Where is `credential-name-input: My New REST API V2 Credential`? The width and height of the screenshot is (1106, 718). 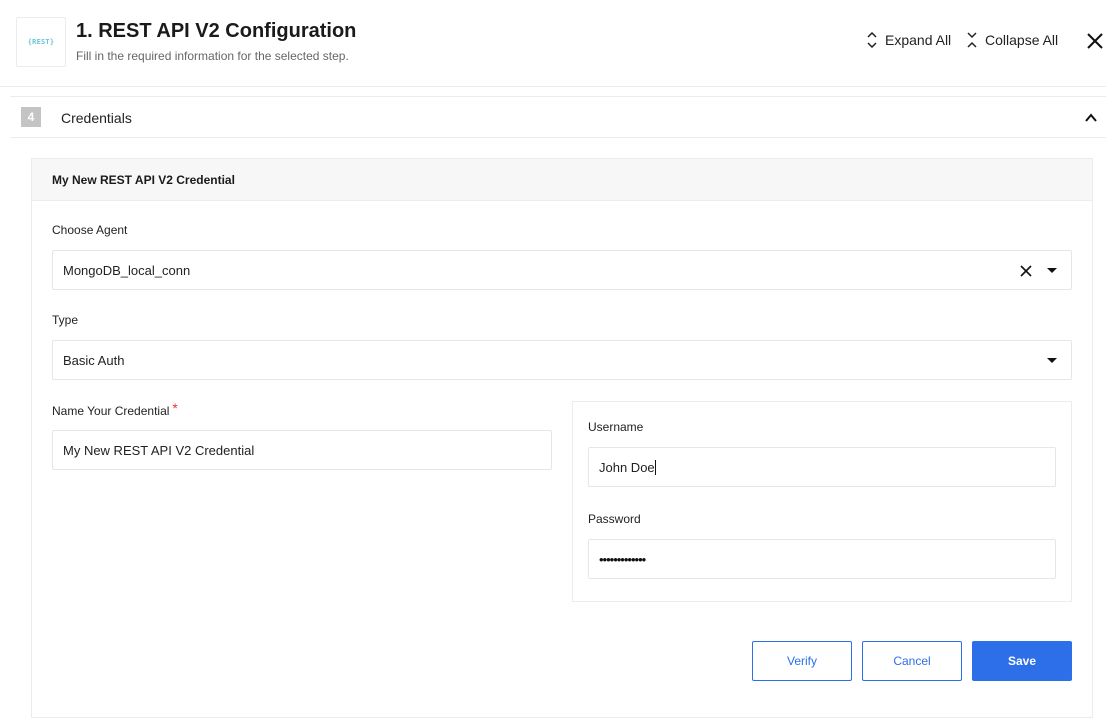 credential-name-input: My New REST API V2 Credential is located at coordinates (302, 450).